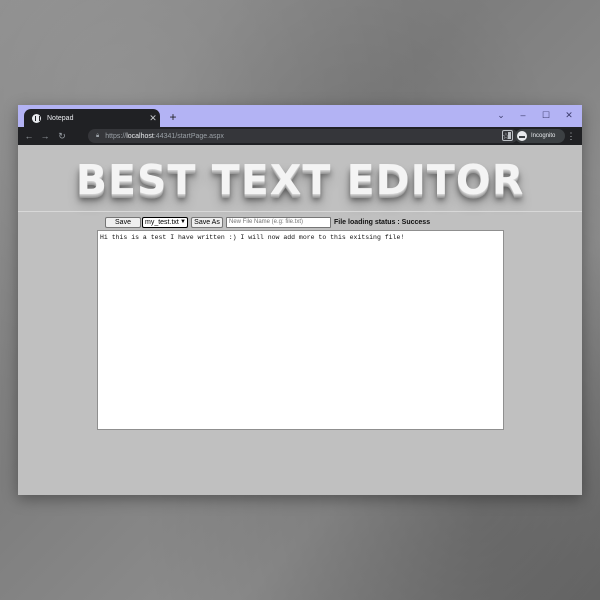  I want to click on close-tab-icon: ✕, so click(153, 118).